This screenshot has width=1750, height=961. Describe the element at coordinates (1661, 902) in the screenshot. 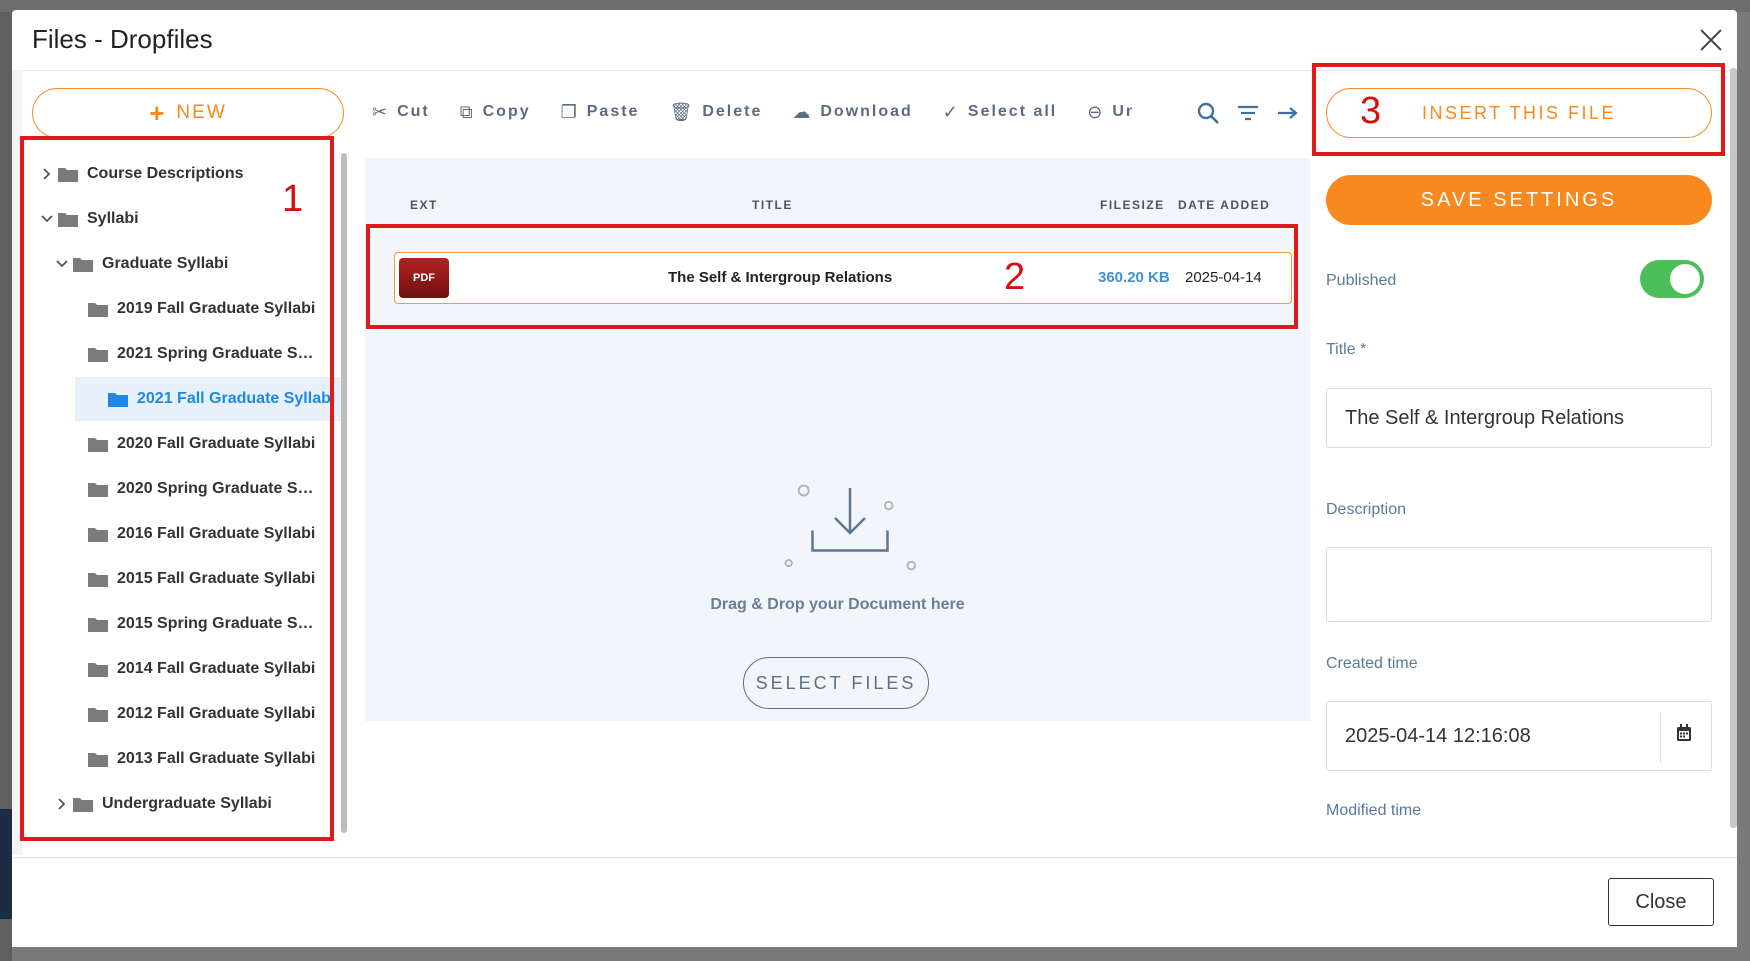

I see `close-button: Close` at that location.